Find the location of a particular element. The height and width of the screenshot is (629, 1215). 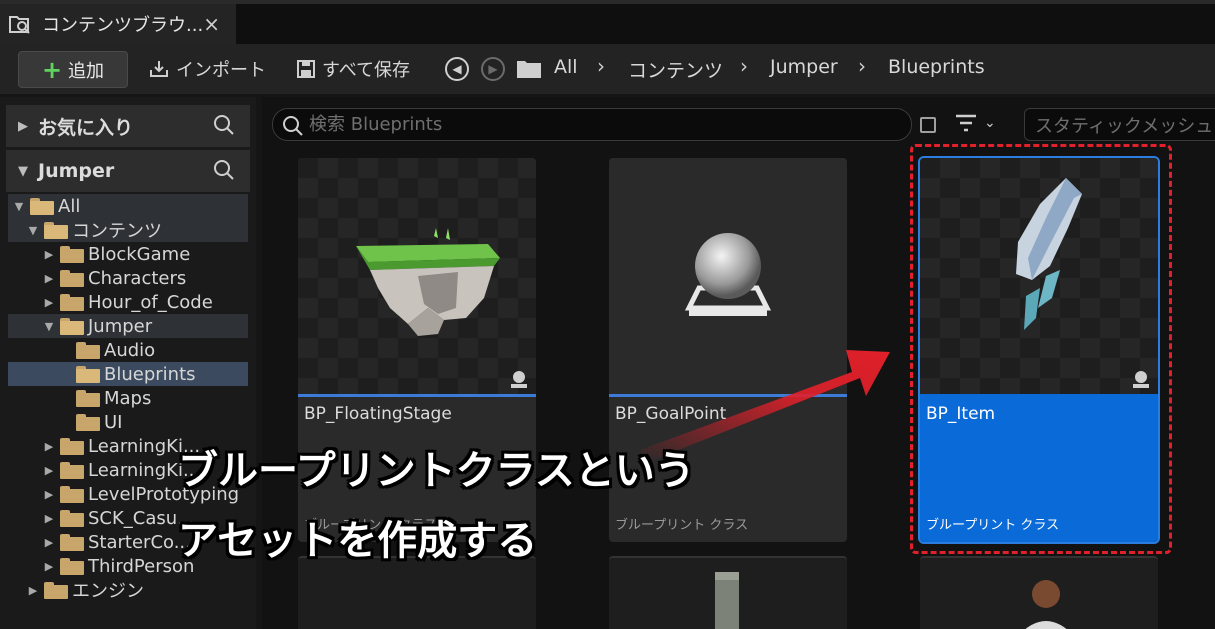

filter-chip: スタティックメッシュ is located at coordinates (1119, 124).